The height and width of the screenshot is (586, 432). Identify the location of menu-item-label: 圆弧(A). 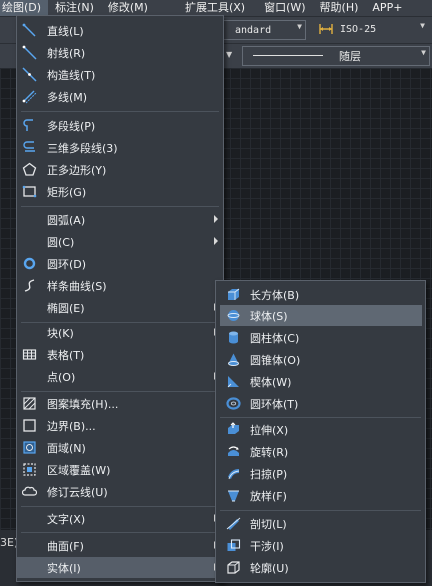
(66, 220).